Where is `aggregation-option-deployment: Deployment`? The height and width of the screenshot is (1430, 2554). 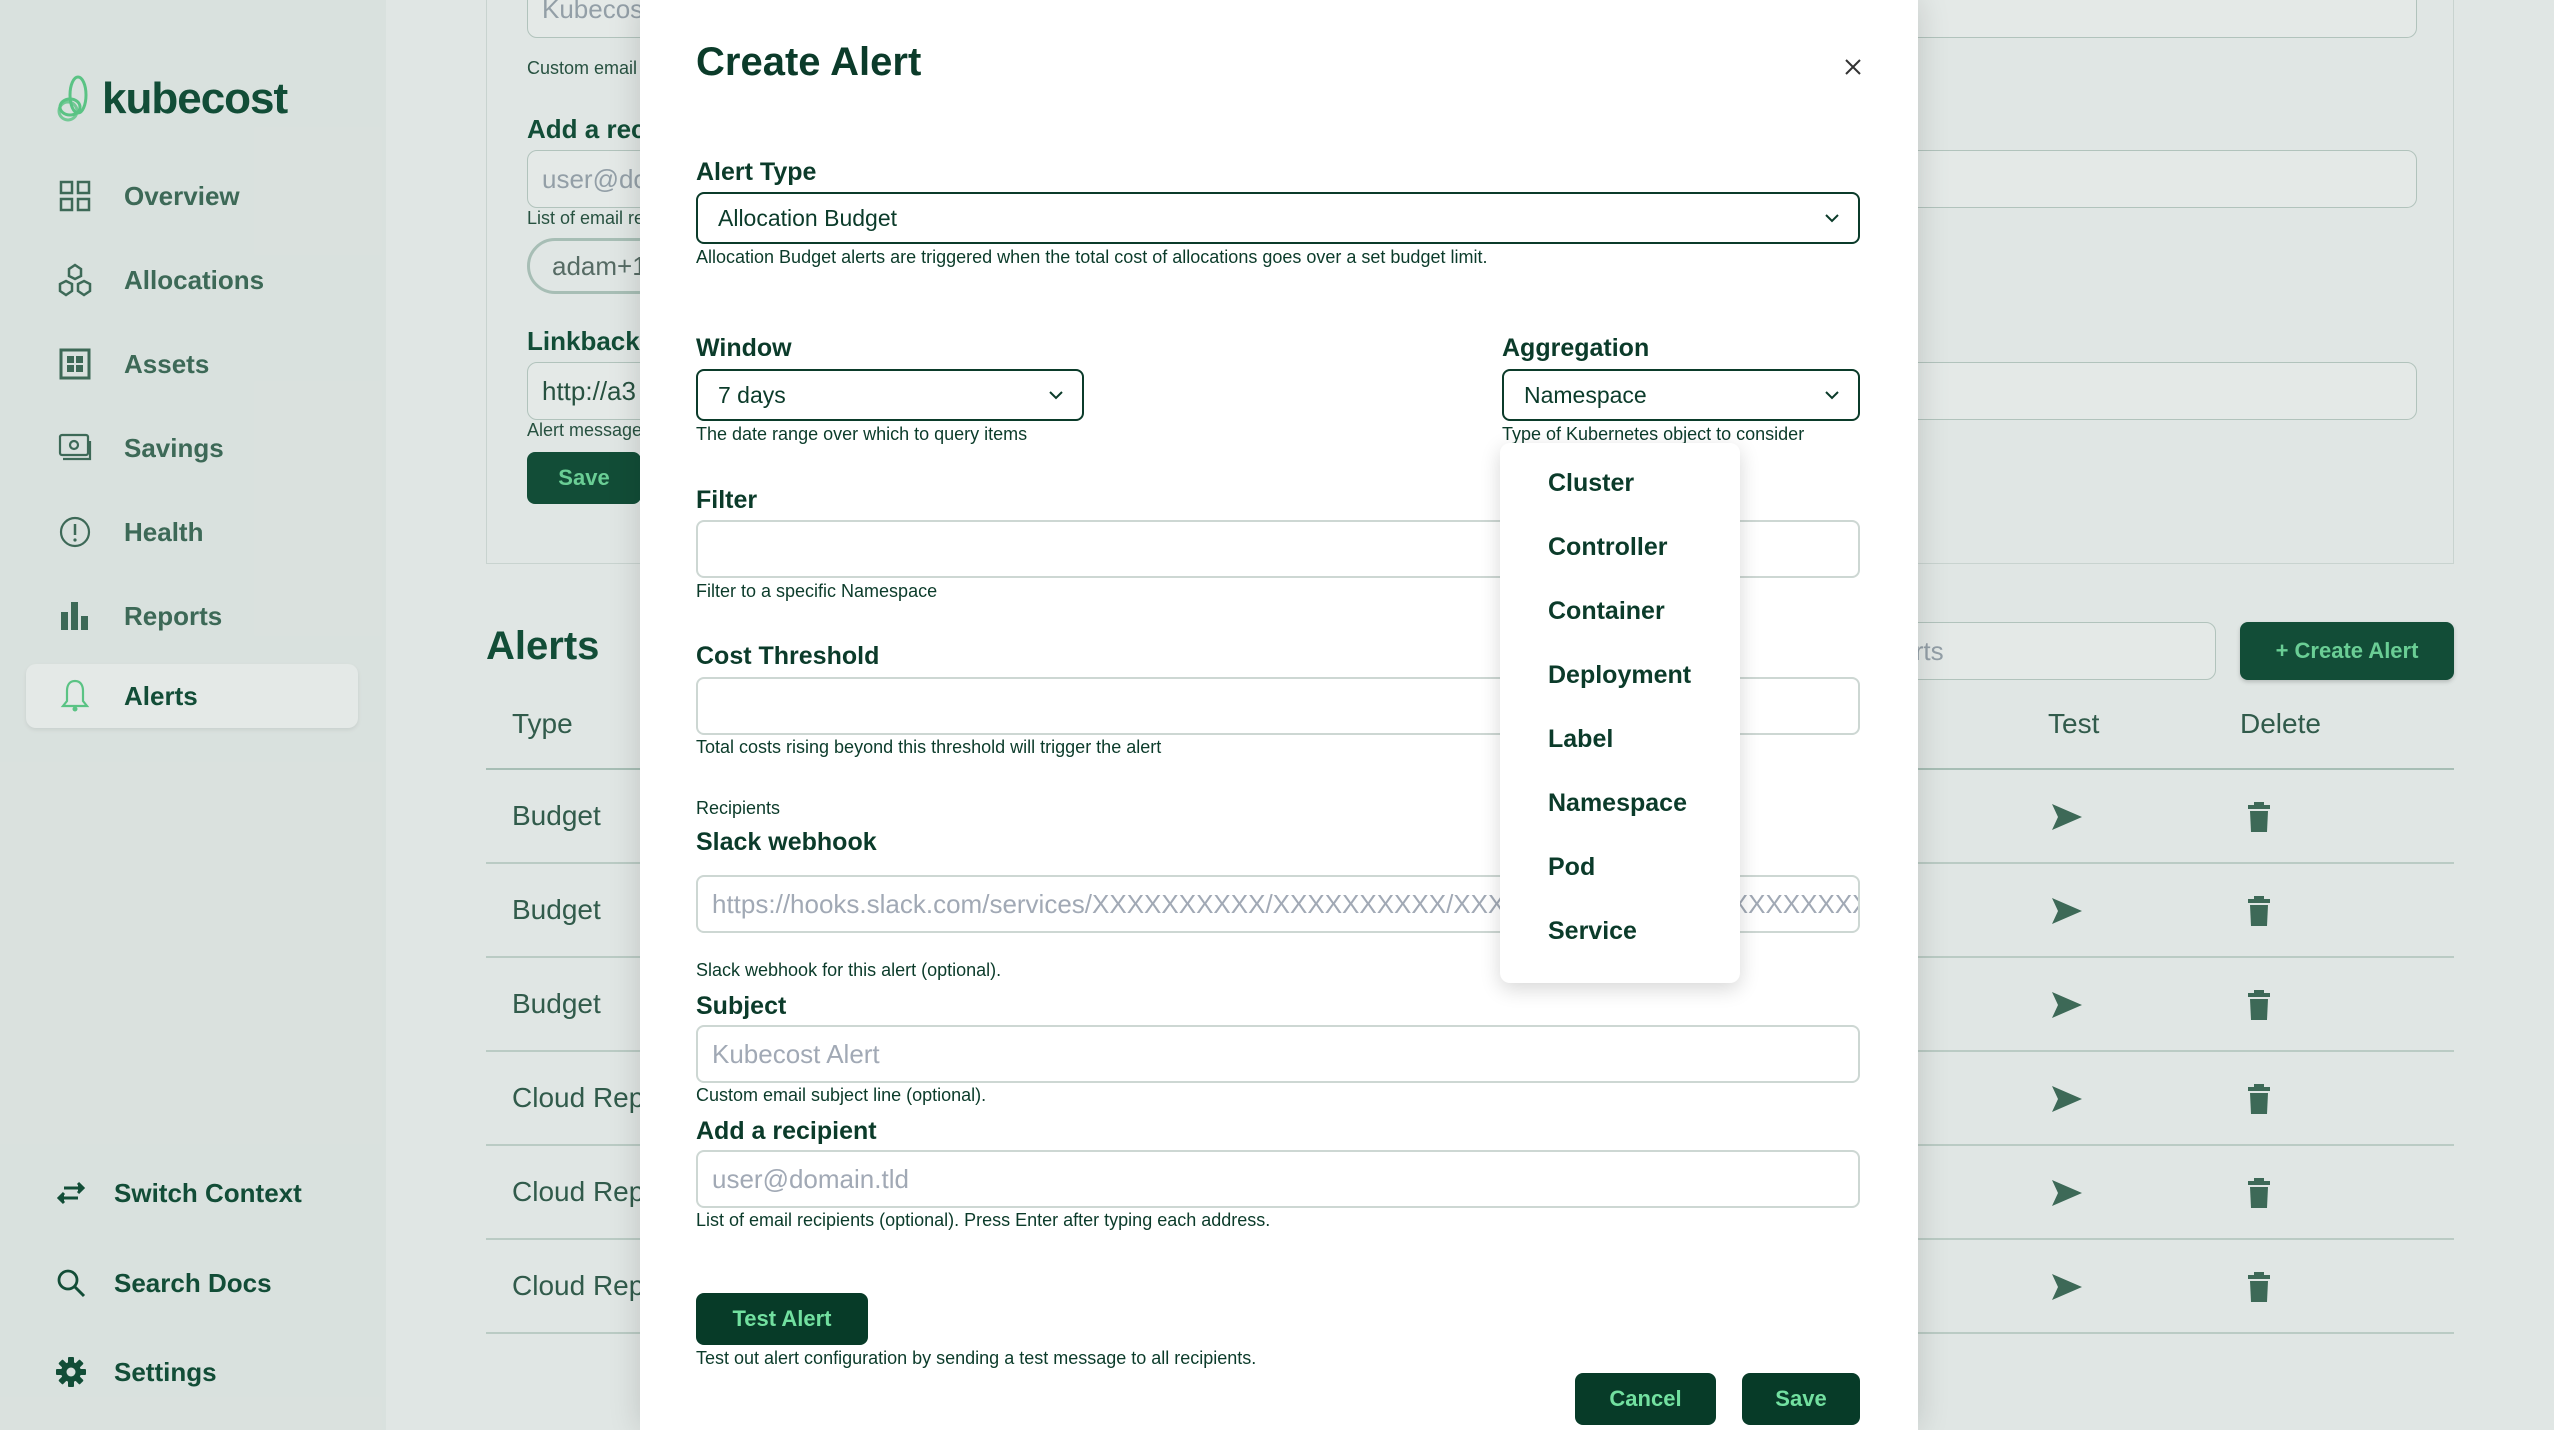 aggregation-option-deployment: Deployment is located at coordinates (1619, 675).